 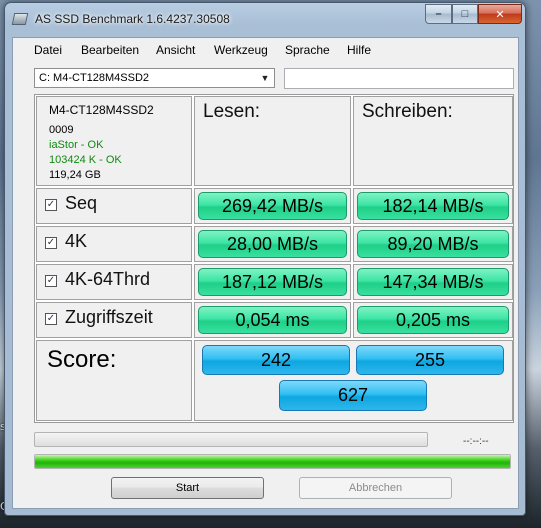 I want to click on score-values-cell: 242 255 627, so click(x=353, y=380).